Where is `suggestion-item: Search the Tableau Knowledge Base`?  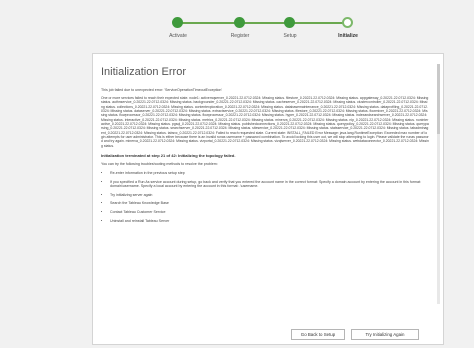
suggestion-item: Search the Tableau Knowledge Base is located at coordinates (269, 203).